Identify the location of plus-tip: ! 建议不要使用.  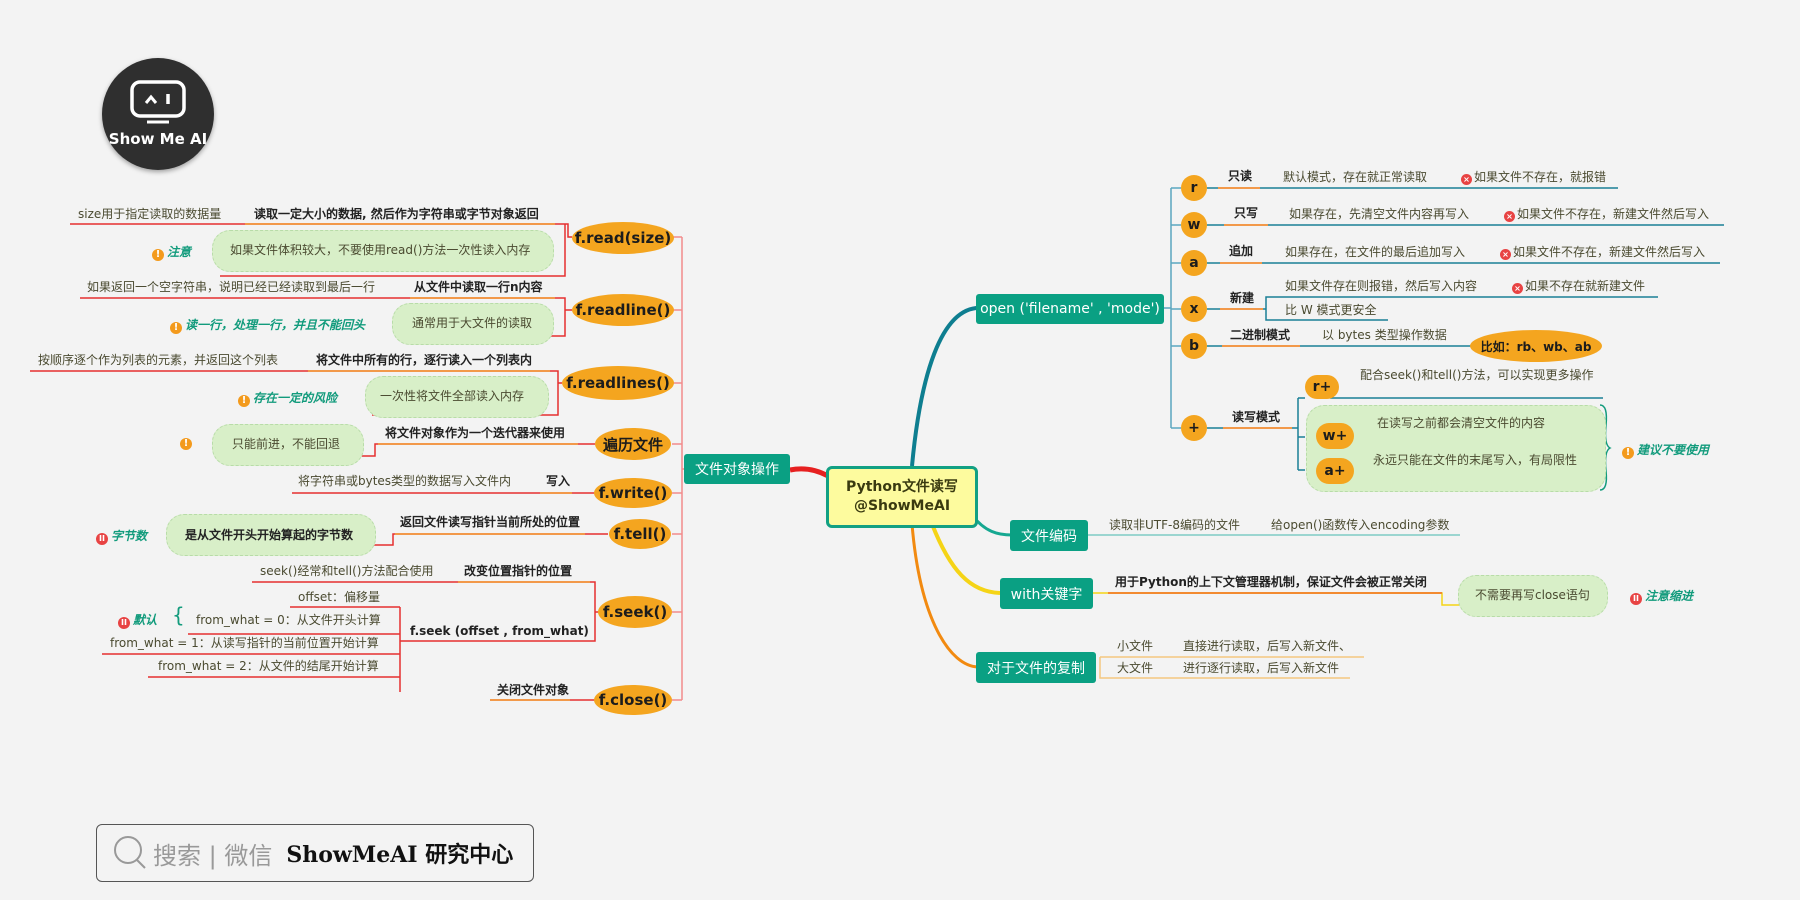
(1665, 450).